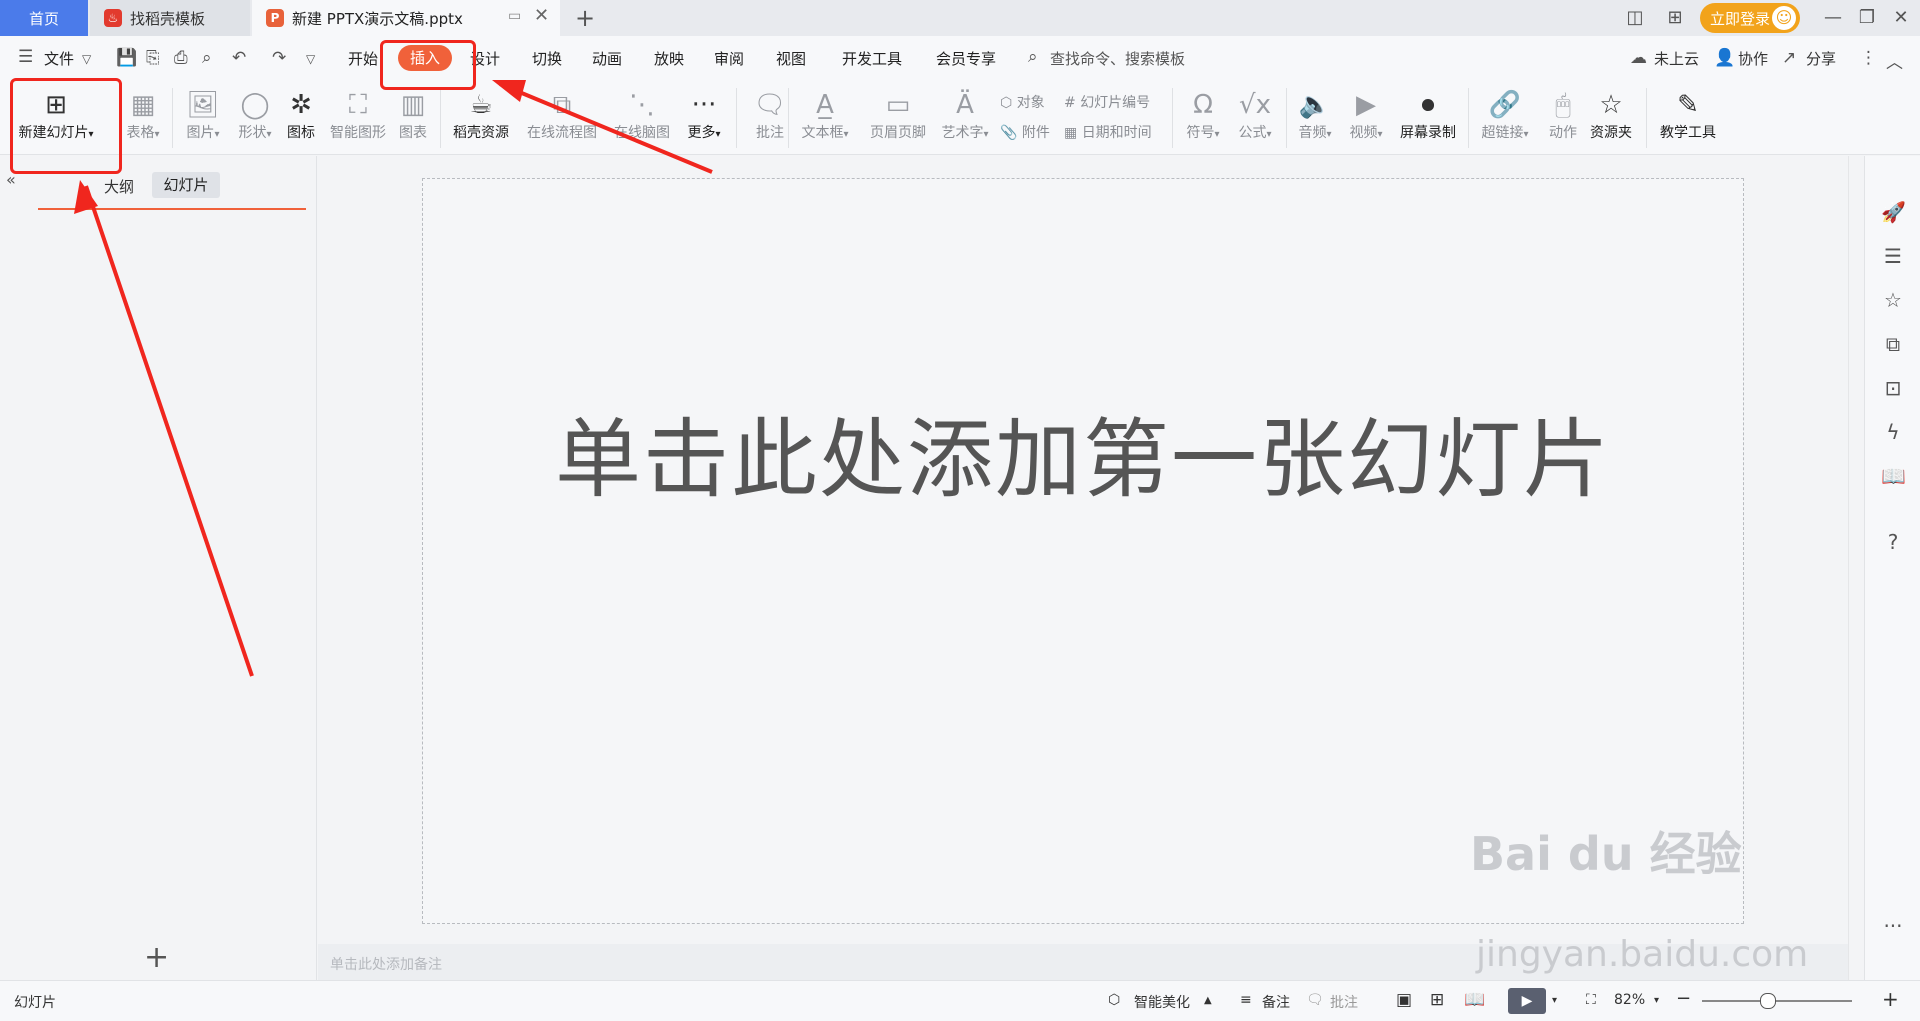 The width and height of the screenshot is (1920, 1021). Describe the element at coordinates (1642, 954) in the screenshot. I see `watermark-url: jingyan.baidu.com` at that location.